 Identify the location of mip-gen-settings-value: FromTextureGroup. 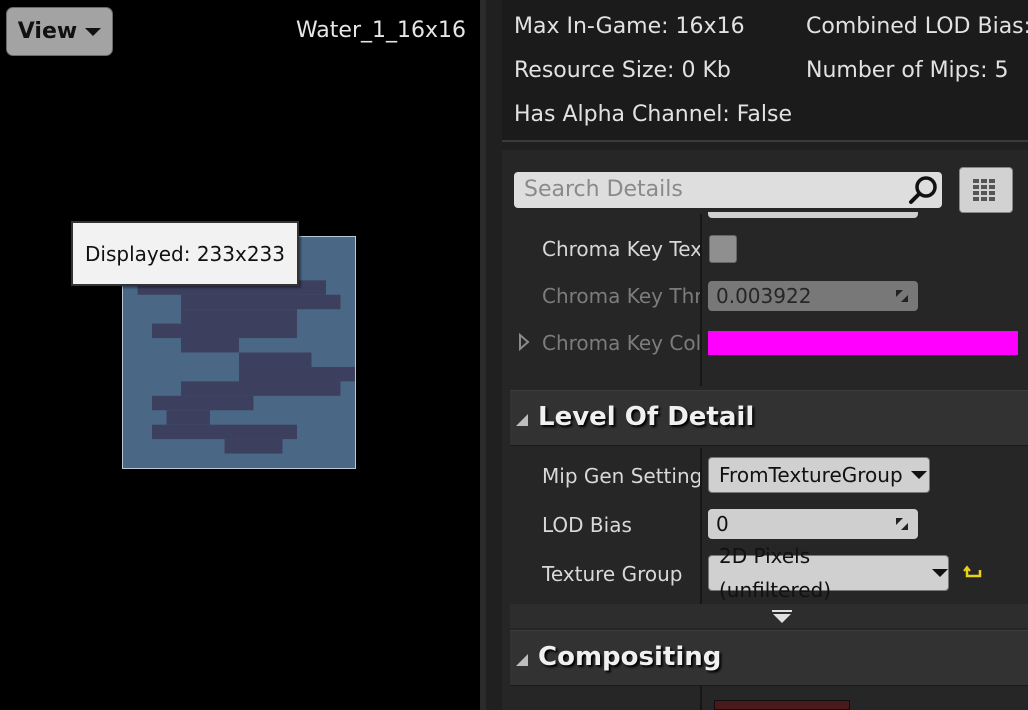
(811, 475).